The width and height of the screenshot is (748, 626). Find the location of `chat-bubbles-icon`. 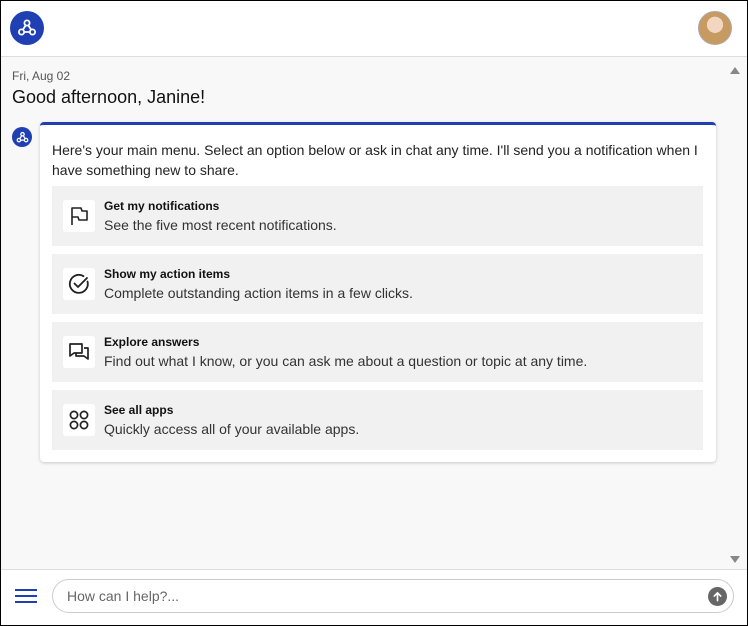

chat-bubbles-icon is located at coordinates (79, 352).